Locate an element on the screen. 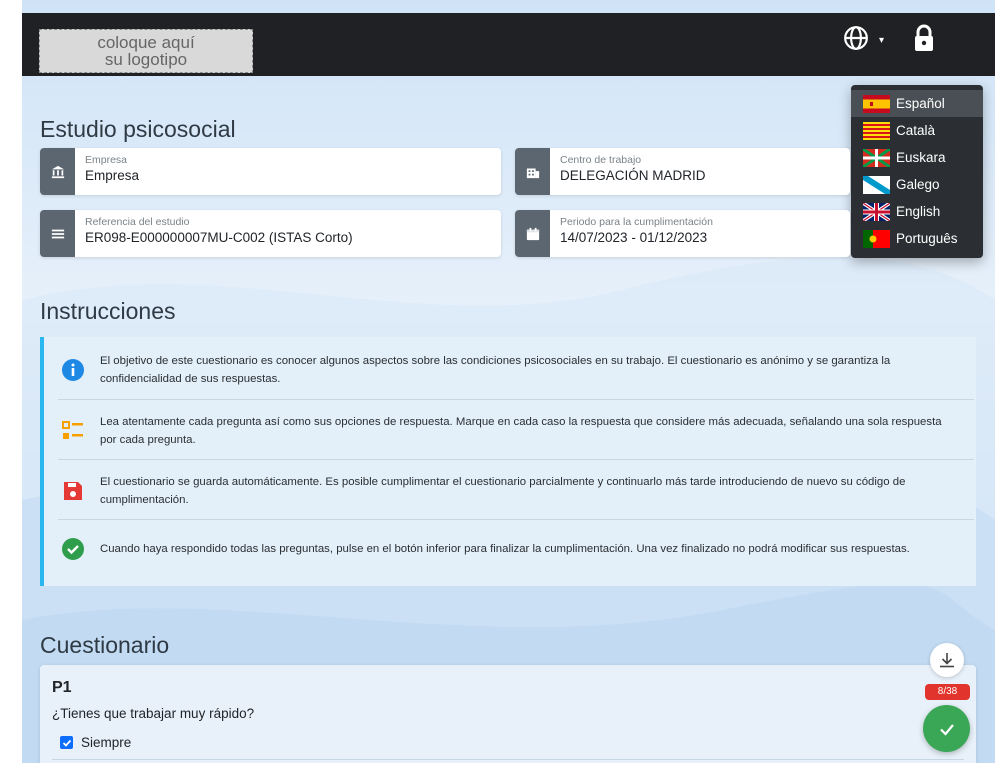 Image resolution: width=995 pixels, height=763 pixels. periodo-value: 14/07/2023 - 01/12/2023 is located at coordinates (634, 237).